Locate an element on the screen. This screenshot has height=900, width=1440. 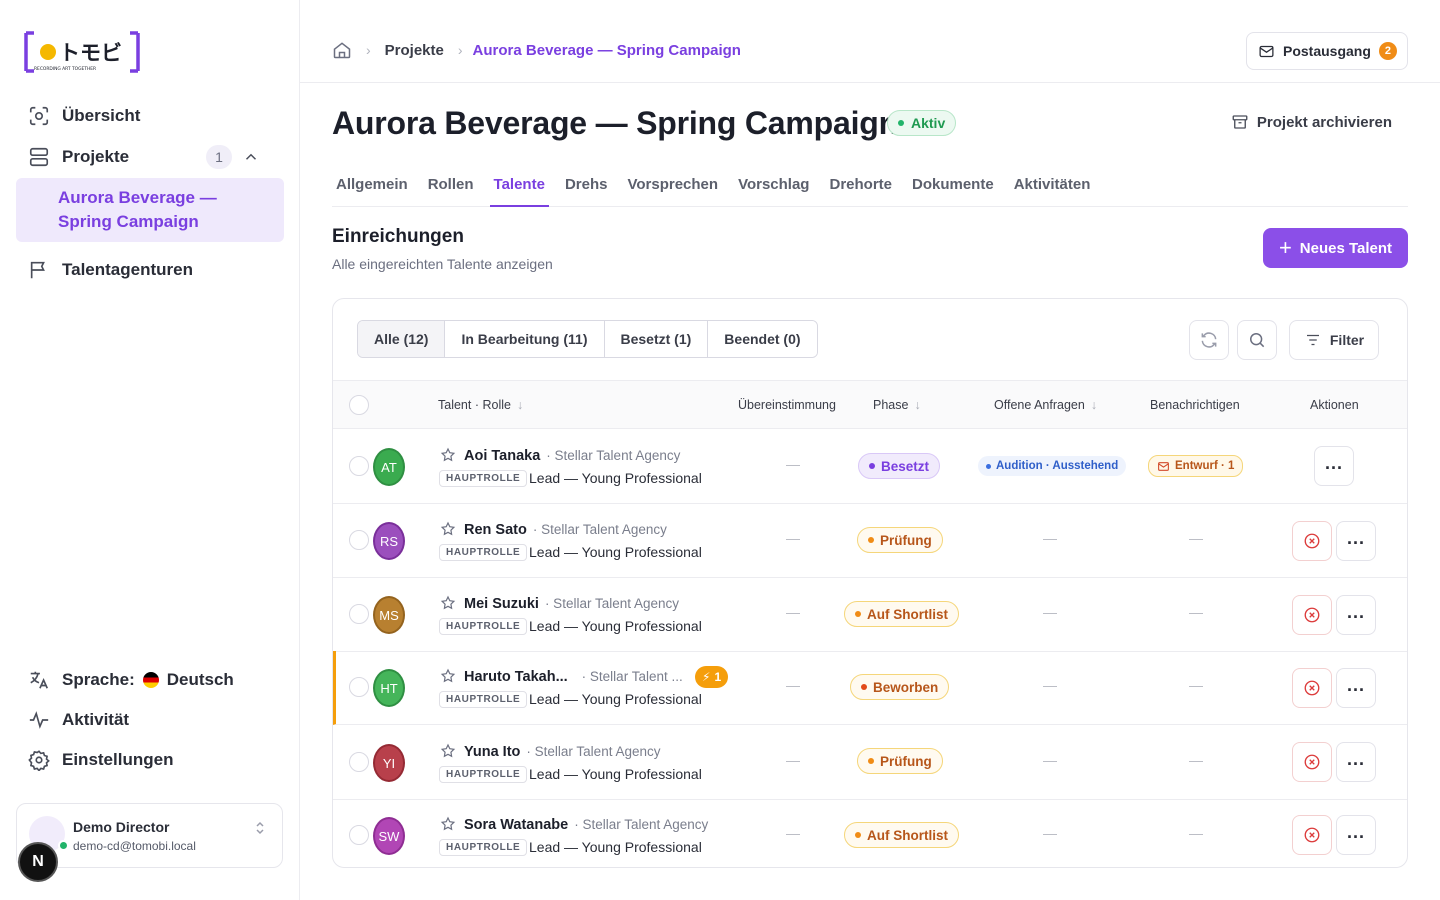
talent-agency: · Stellar Talent Agency is located at coordinates (593, 751).